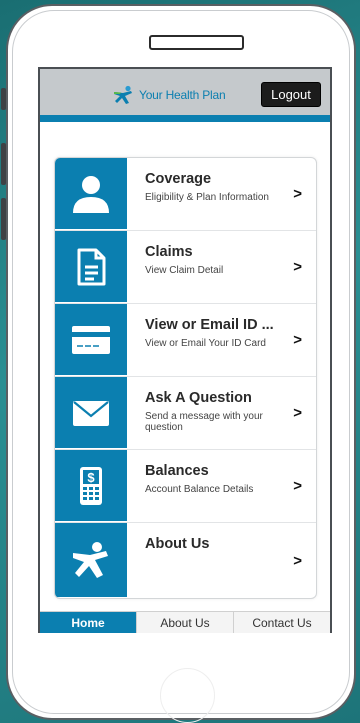  Describe the element at coordinates (177, 544) in the screenshot. I see `menu-item-title: About Us` at that location.